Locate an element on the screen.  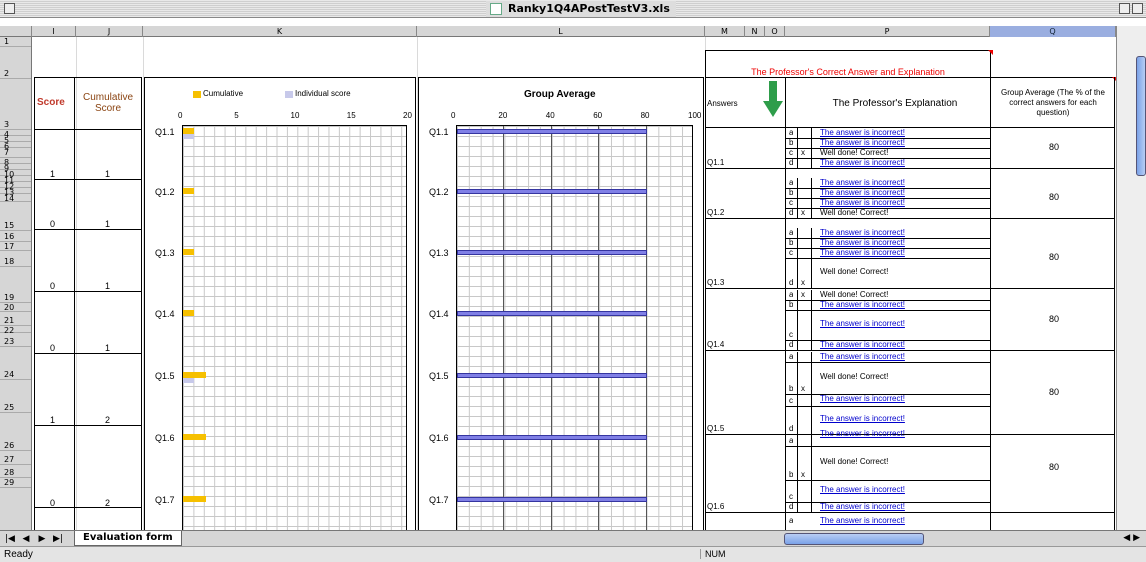
row-header-23: 23 is located at coordinates (15, 340).